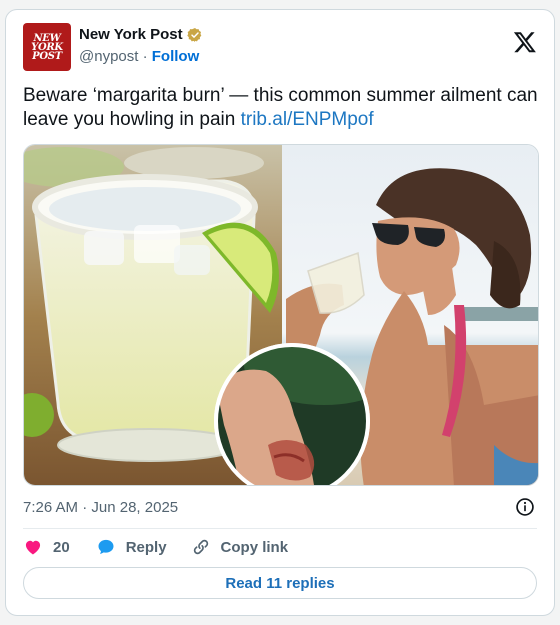  Describe the element at coordinates (106, 547) in the screenshot. I see `speech-bubble-icon` at that location.